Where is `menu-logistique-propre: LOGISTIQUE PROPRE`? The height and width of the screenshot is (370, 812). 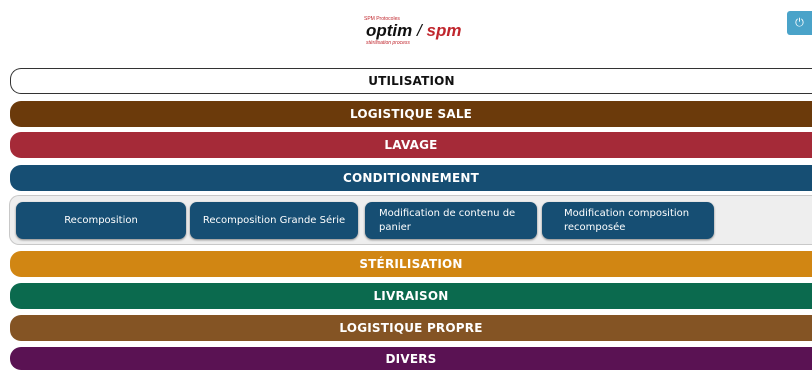 menu-logistique-propre: LOGISTIQUE PROPRE is located at coordinates (411, 328).